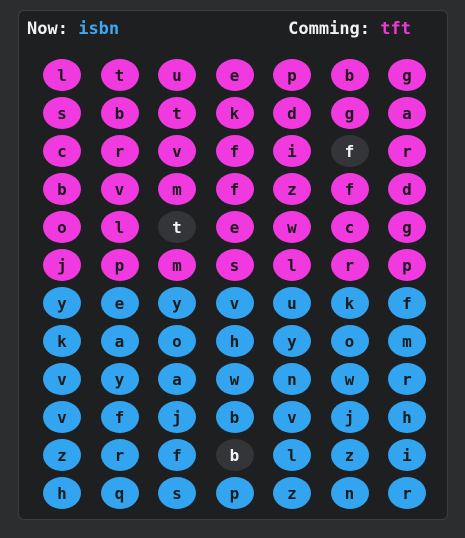 This screenshot has width=465, height=538. What do you see at coordinates (73, 29) in the screenshot?
I see `now-indicator: Now: isbn` at bounding box center [73, 29].